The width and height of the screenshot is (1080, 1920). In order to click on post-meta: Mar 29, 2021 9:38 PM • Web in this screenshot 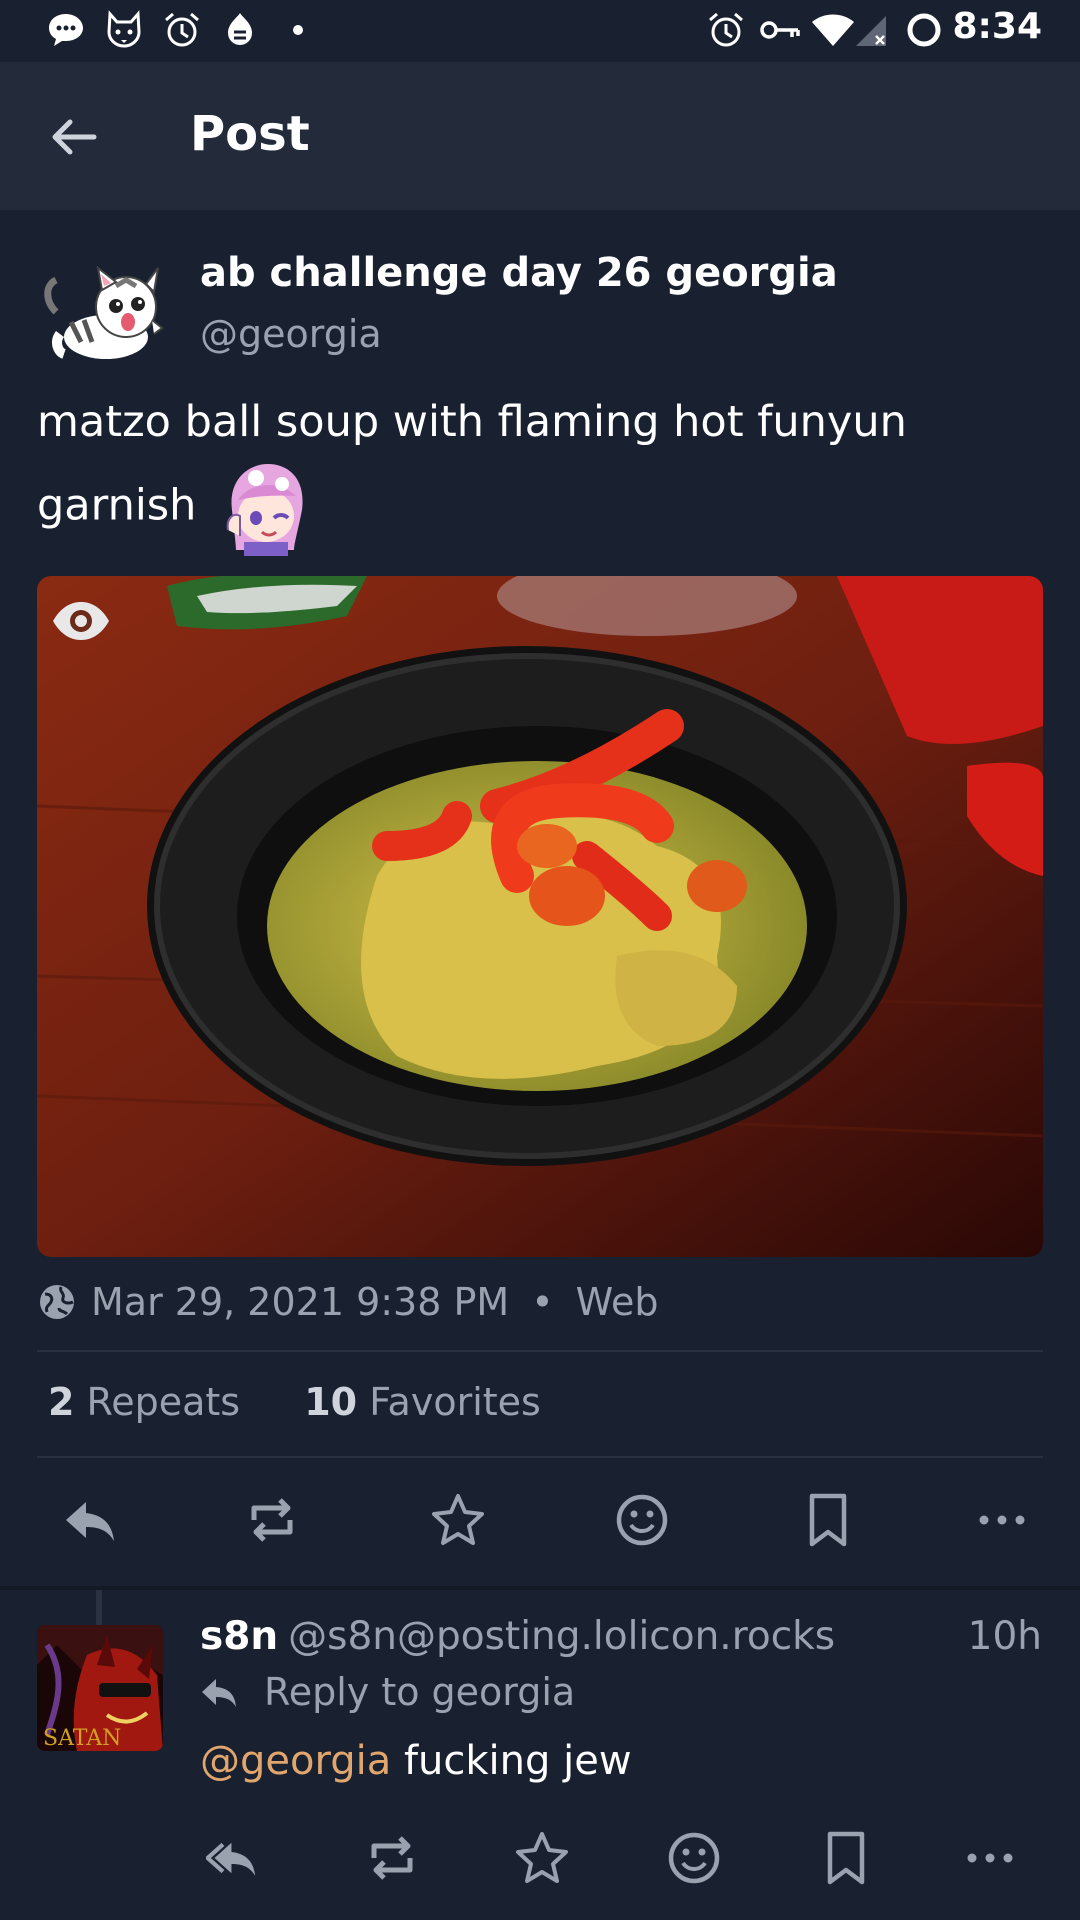, I will do `click(347, 1302)`.